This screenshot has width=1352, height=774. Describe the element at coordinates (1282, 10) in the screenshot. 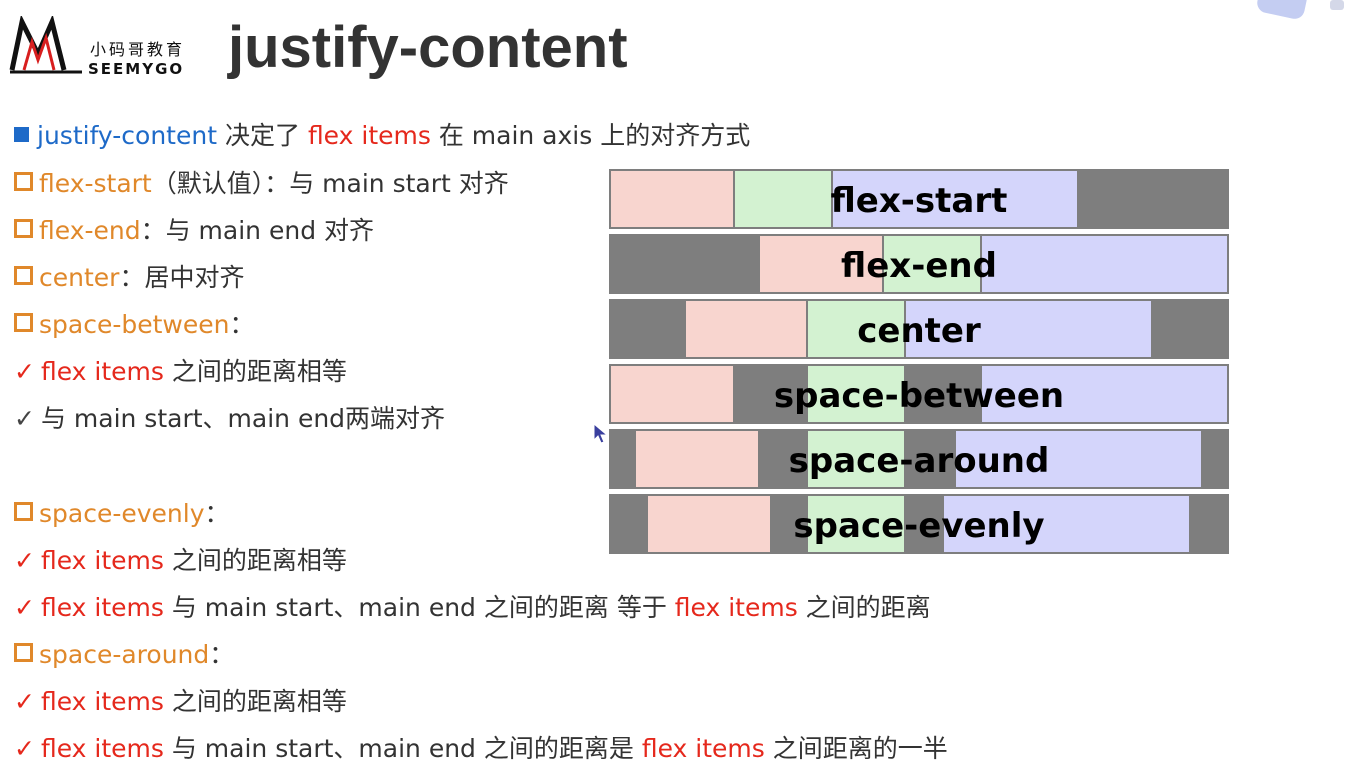

I see `corner-decoration` at that location.